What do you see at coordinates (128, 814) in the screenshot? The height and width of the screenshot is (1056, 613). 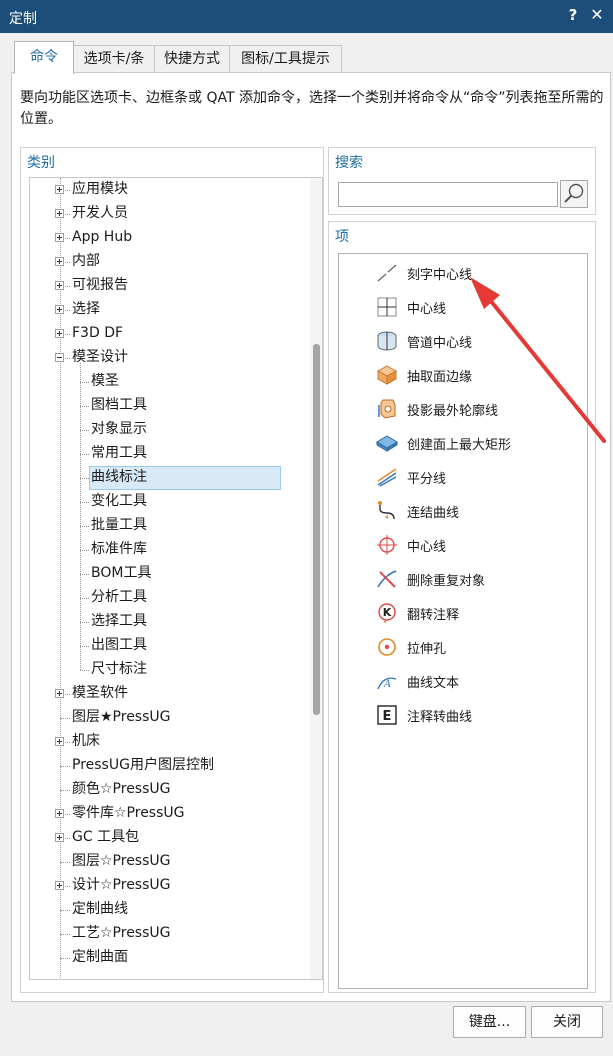 I see `tree-item: 零件库☆PressUG` at bounding box center [128, 814].